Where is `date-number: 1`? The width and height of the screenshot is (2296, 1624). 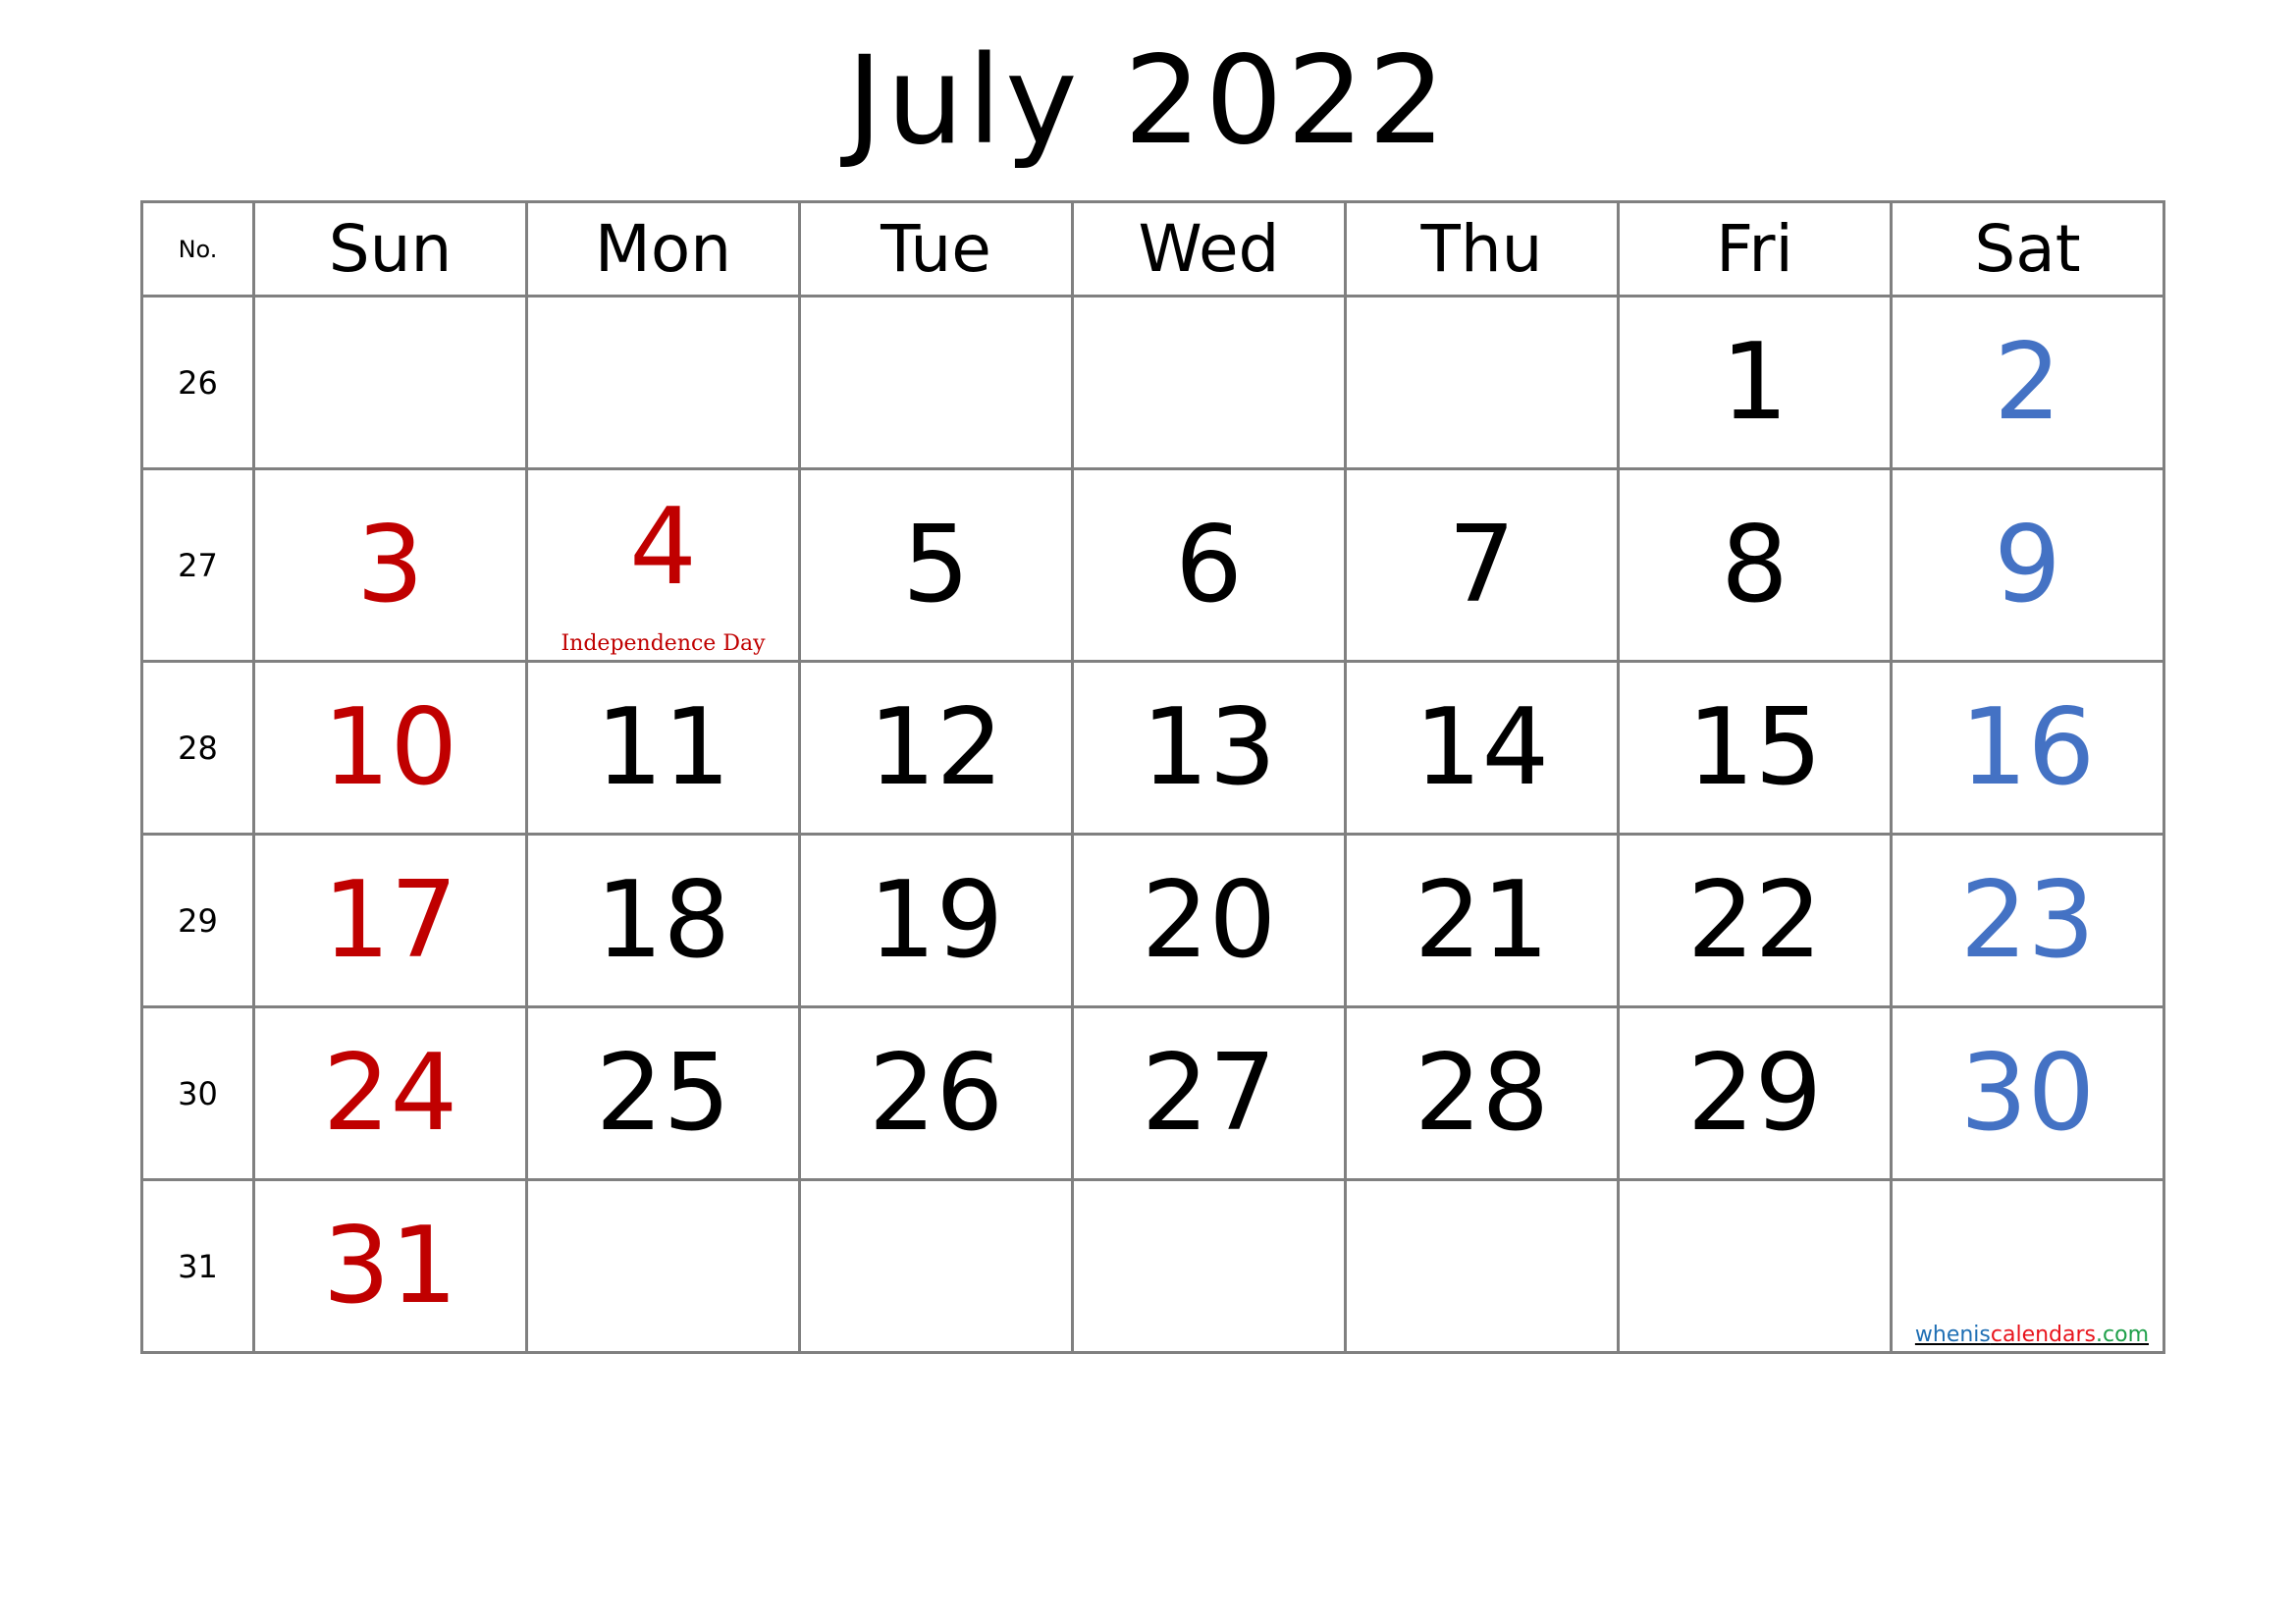 date-number: 1 is located at coordinates (1755, 382).